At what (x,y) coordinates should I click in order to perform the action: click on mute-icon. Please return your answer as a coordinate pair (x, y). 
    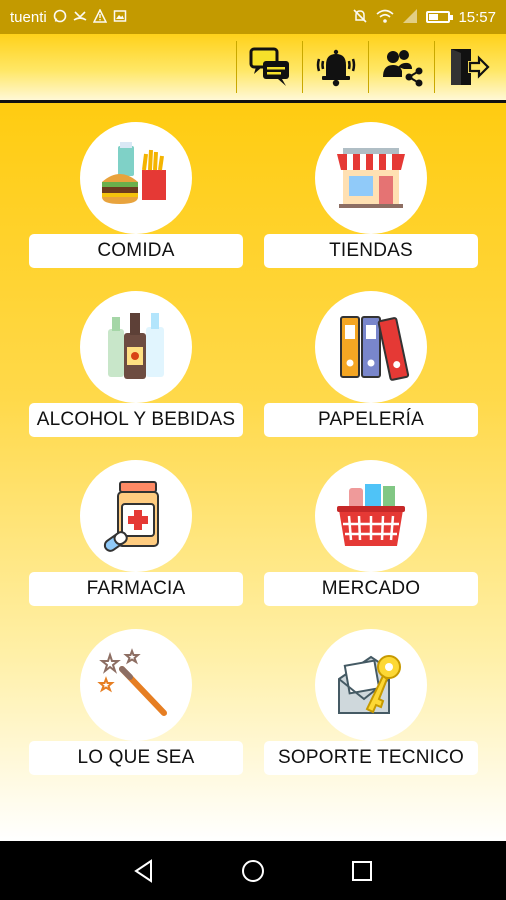
    Looking at the image, I should click on (360, 17).